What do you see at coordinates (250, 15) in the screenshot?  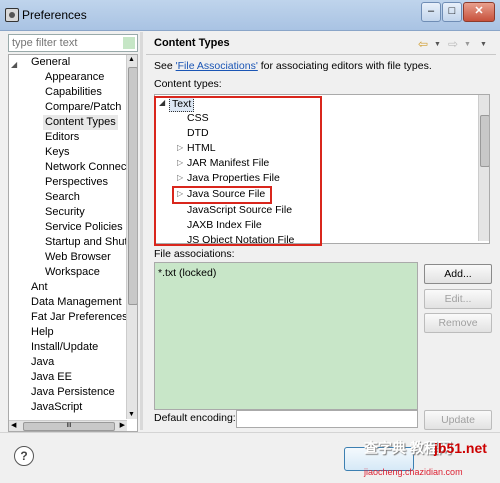 I see `title-bar: Preferences – □ ✕` at bounding box center [250, 15].